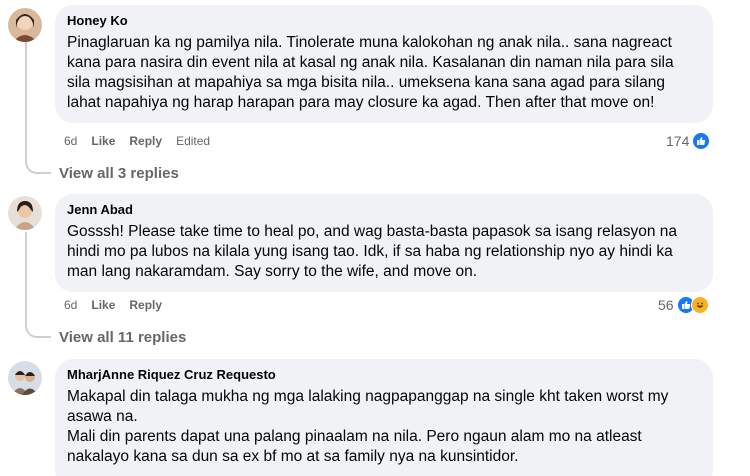 Image resolution: width=750 pixels, height=476 pixels. Describe the element at coordinates (678, 141) in the screenshot. I see `reaction-count: 174` at that location.